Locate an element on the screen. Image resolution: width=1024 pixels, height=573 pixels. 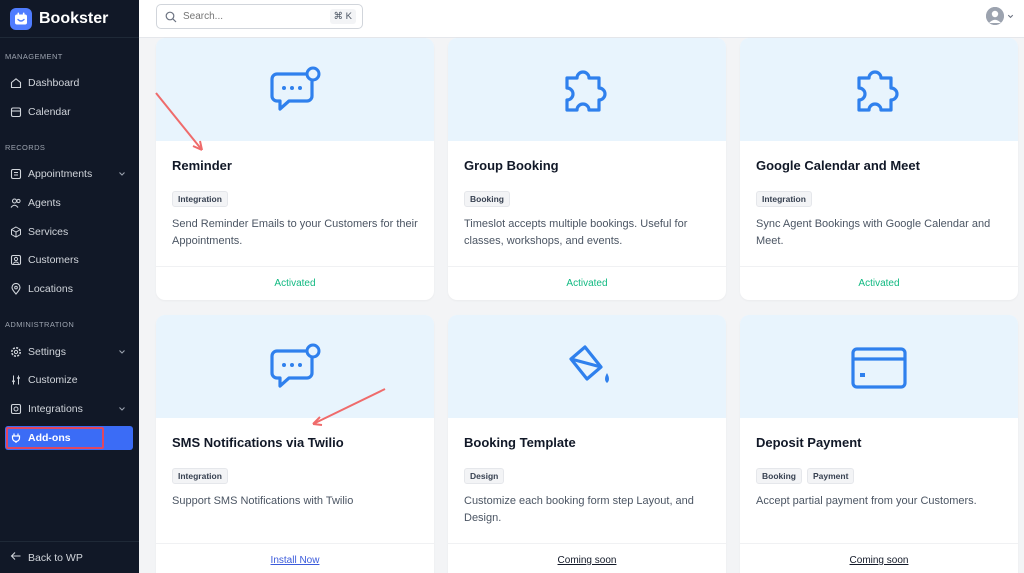
sidebar-item-locations: Locations is located at coordinates (69, 289).